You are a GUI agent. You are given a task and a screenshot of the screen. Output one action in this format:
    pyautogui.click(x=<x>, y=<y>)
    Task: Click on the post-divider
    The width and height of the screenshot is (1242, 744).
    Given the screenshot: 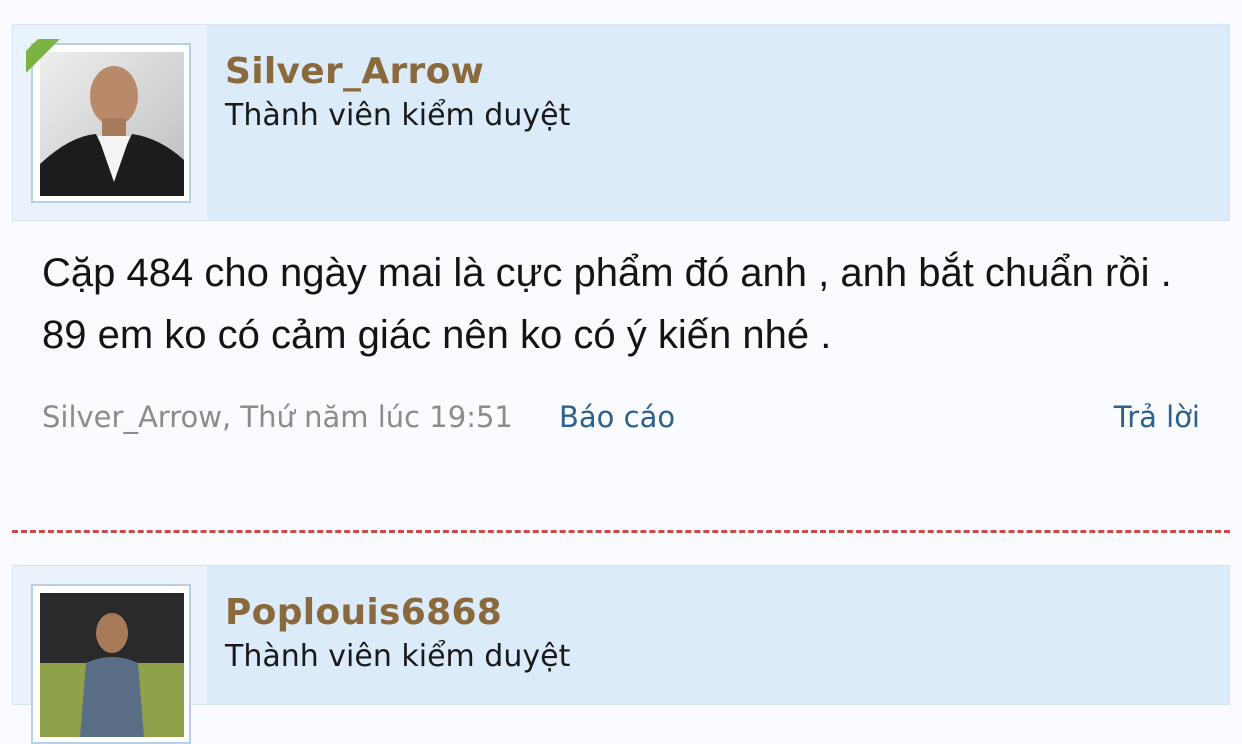 What is the action you would take?
    pyautogui.click(x=621, y=531)
    